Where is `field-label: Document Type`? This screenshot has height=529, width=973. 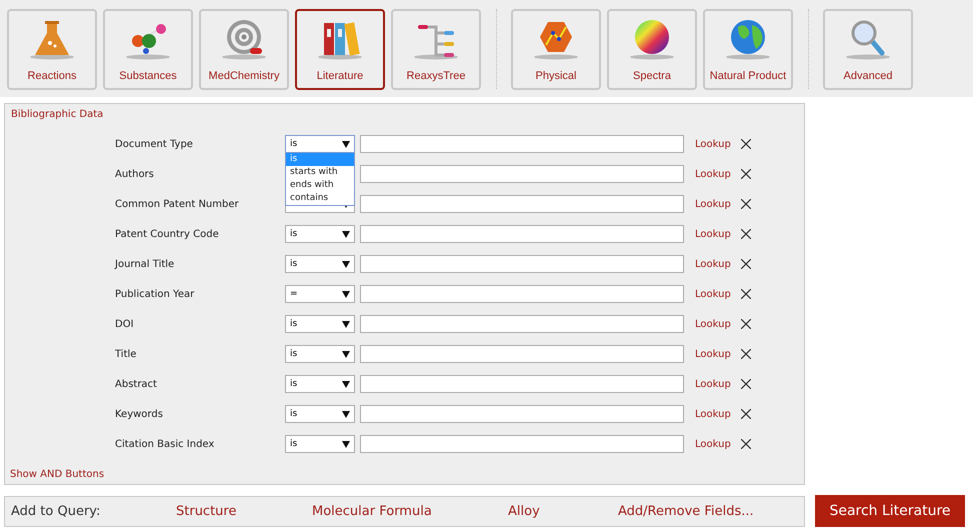
field-label: Document Type is located at coordinates (154, 144).